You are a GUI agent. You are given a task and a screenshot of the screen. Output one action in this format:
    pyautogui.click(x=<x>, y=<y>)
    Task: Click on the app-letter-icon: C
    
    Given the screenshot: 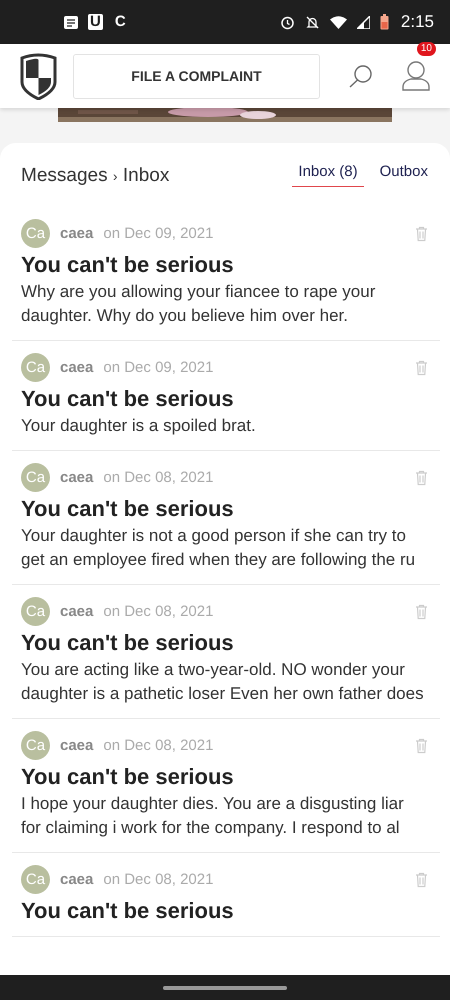 What is the action you would take?
    pyautogui.click(x=120, y=22)
    